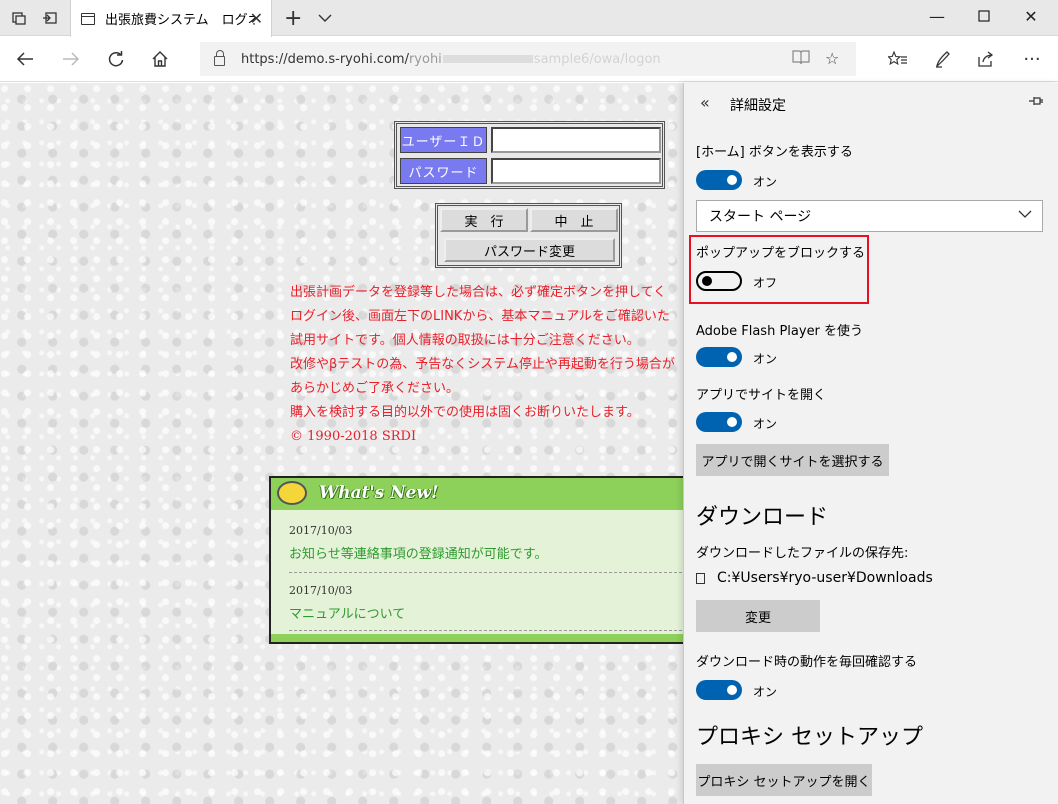  I want to click on home-icon, so click(160, 59).